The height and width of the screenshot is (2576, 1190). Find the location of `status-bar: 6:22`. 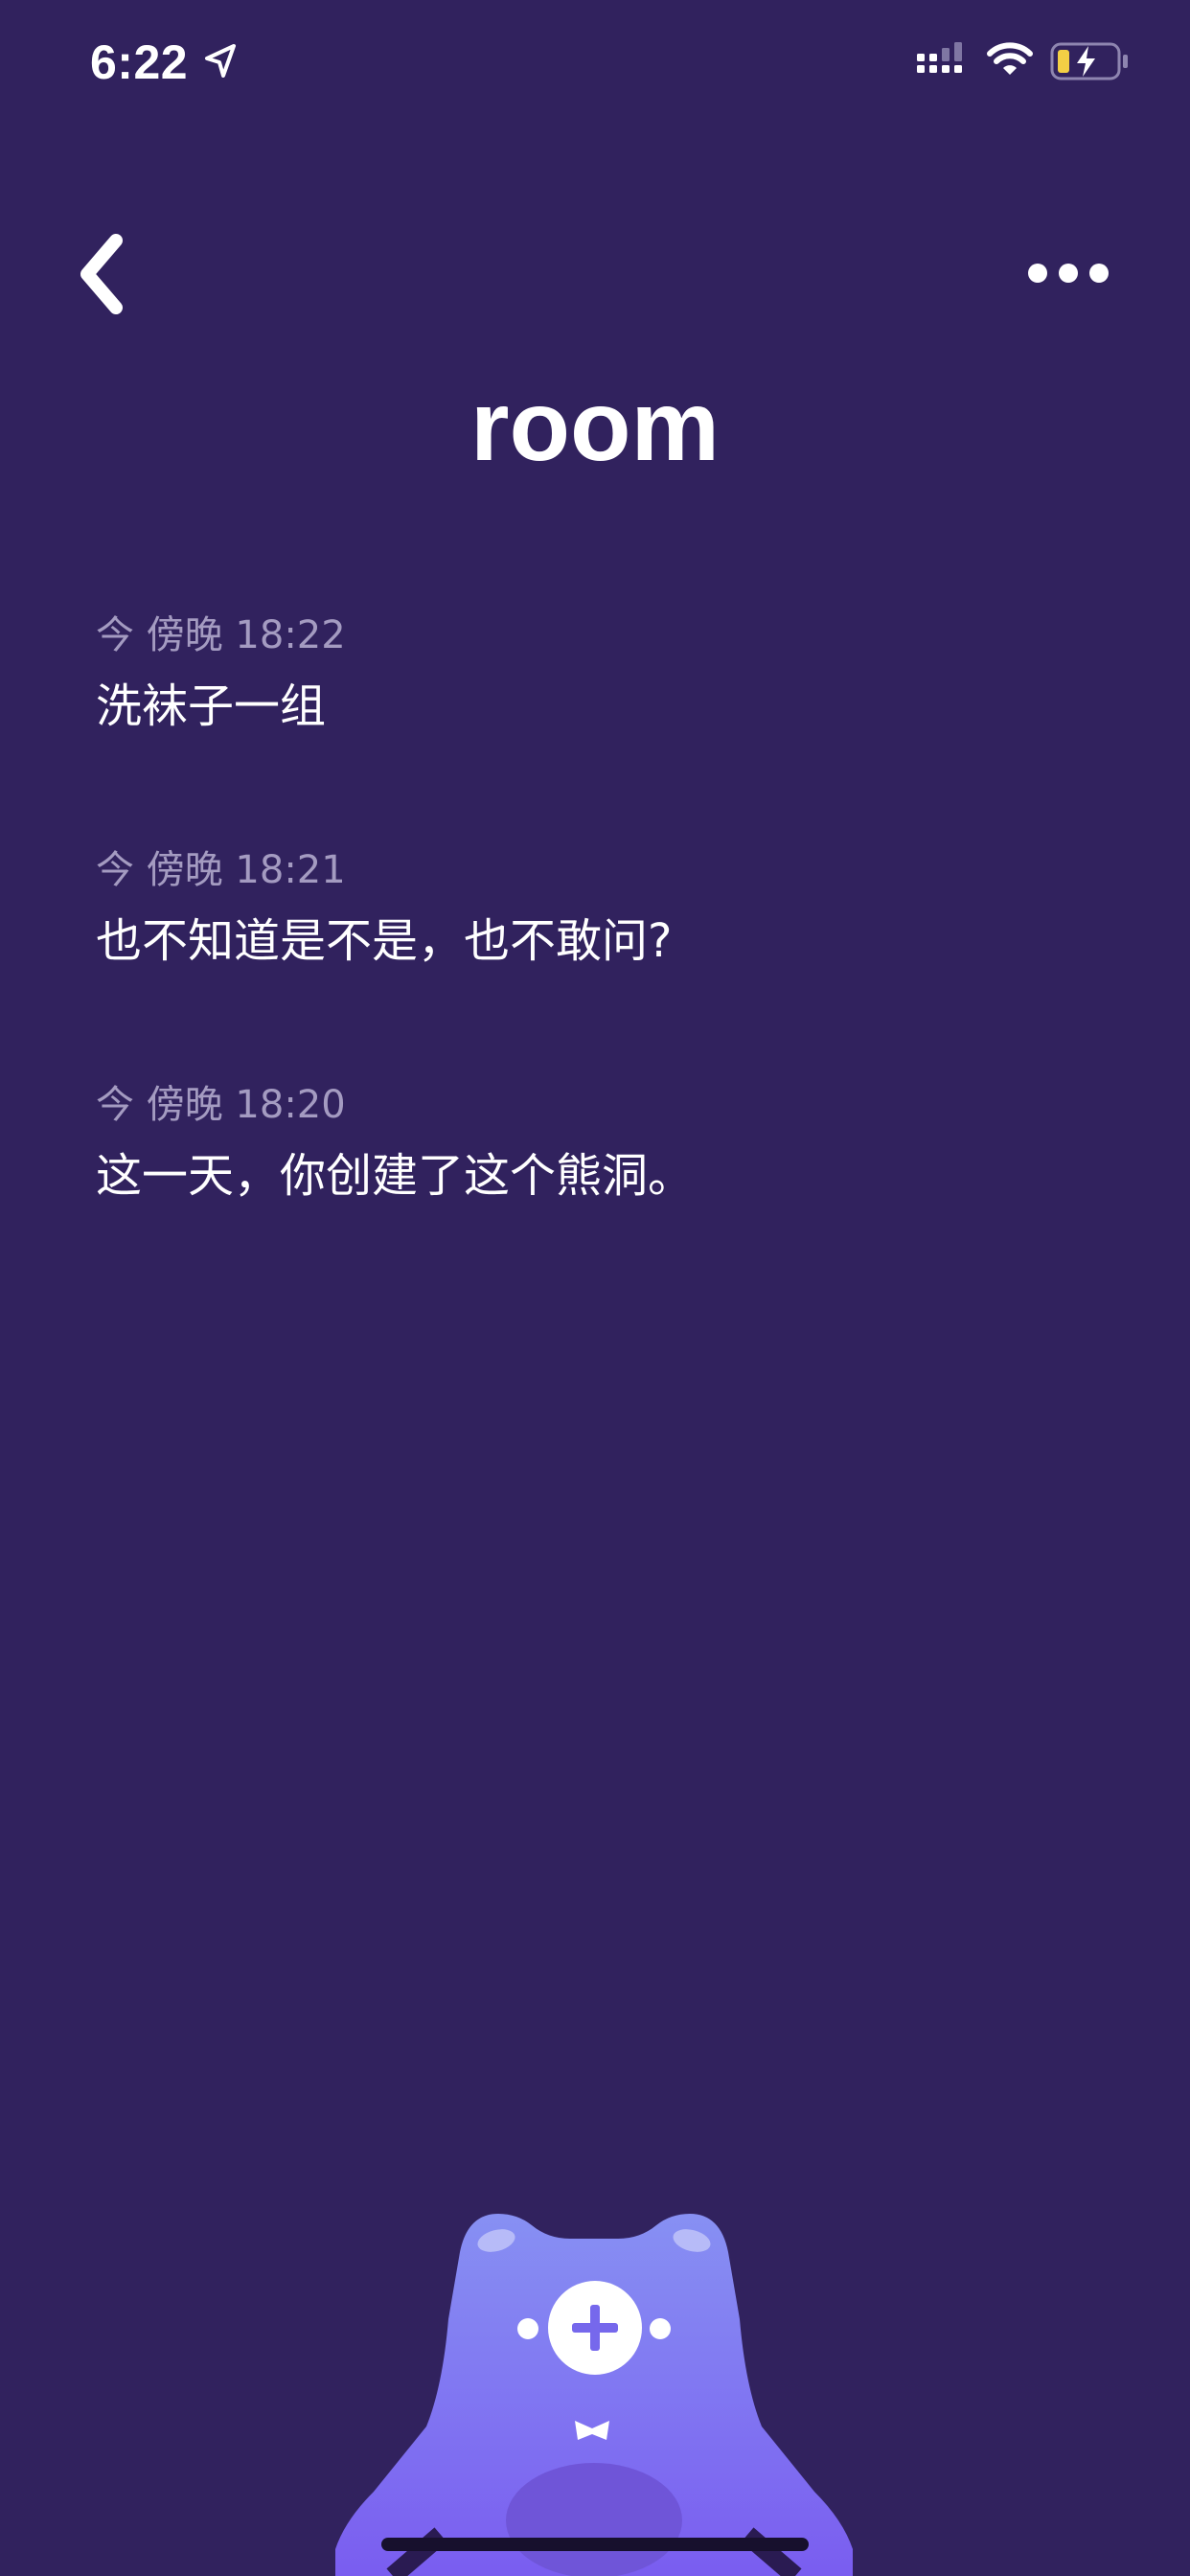

status-bar: 6:22 is located at coordinates (595, 63).